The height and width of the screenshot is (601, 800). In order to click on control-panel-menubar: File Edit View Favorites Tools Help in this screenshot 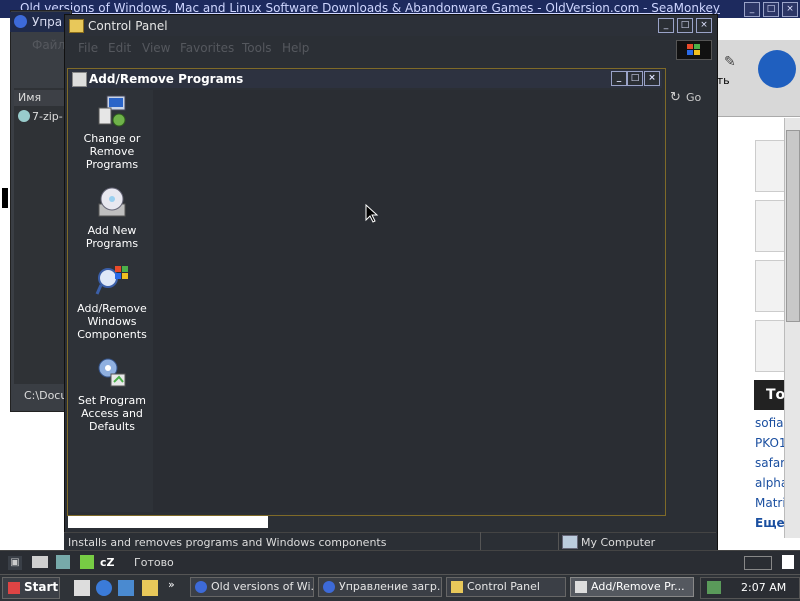, I will do `click(390, 49)`.